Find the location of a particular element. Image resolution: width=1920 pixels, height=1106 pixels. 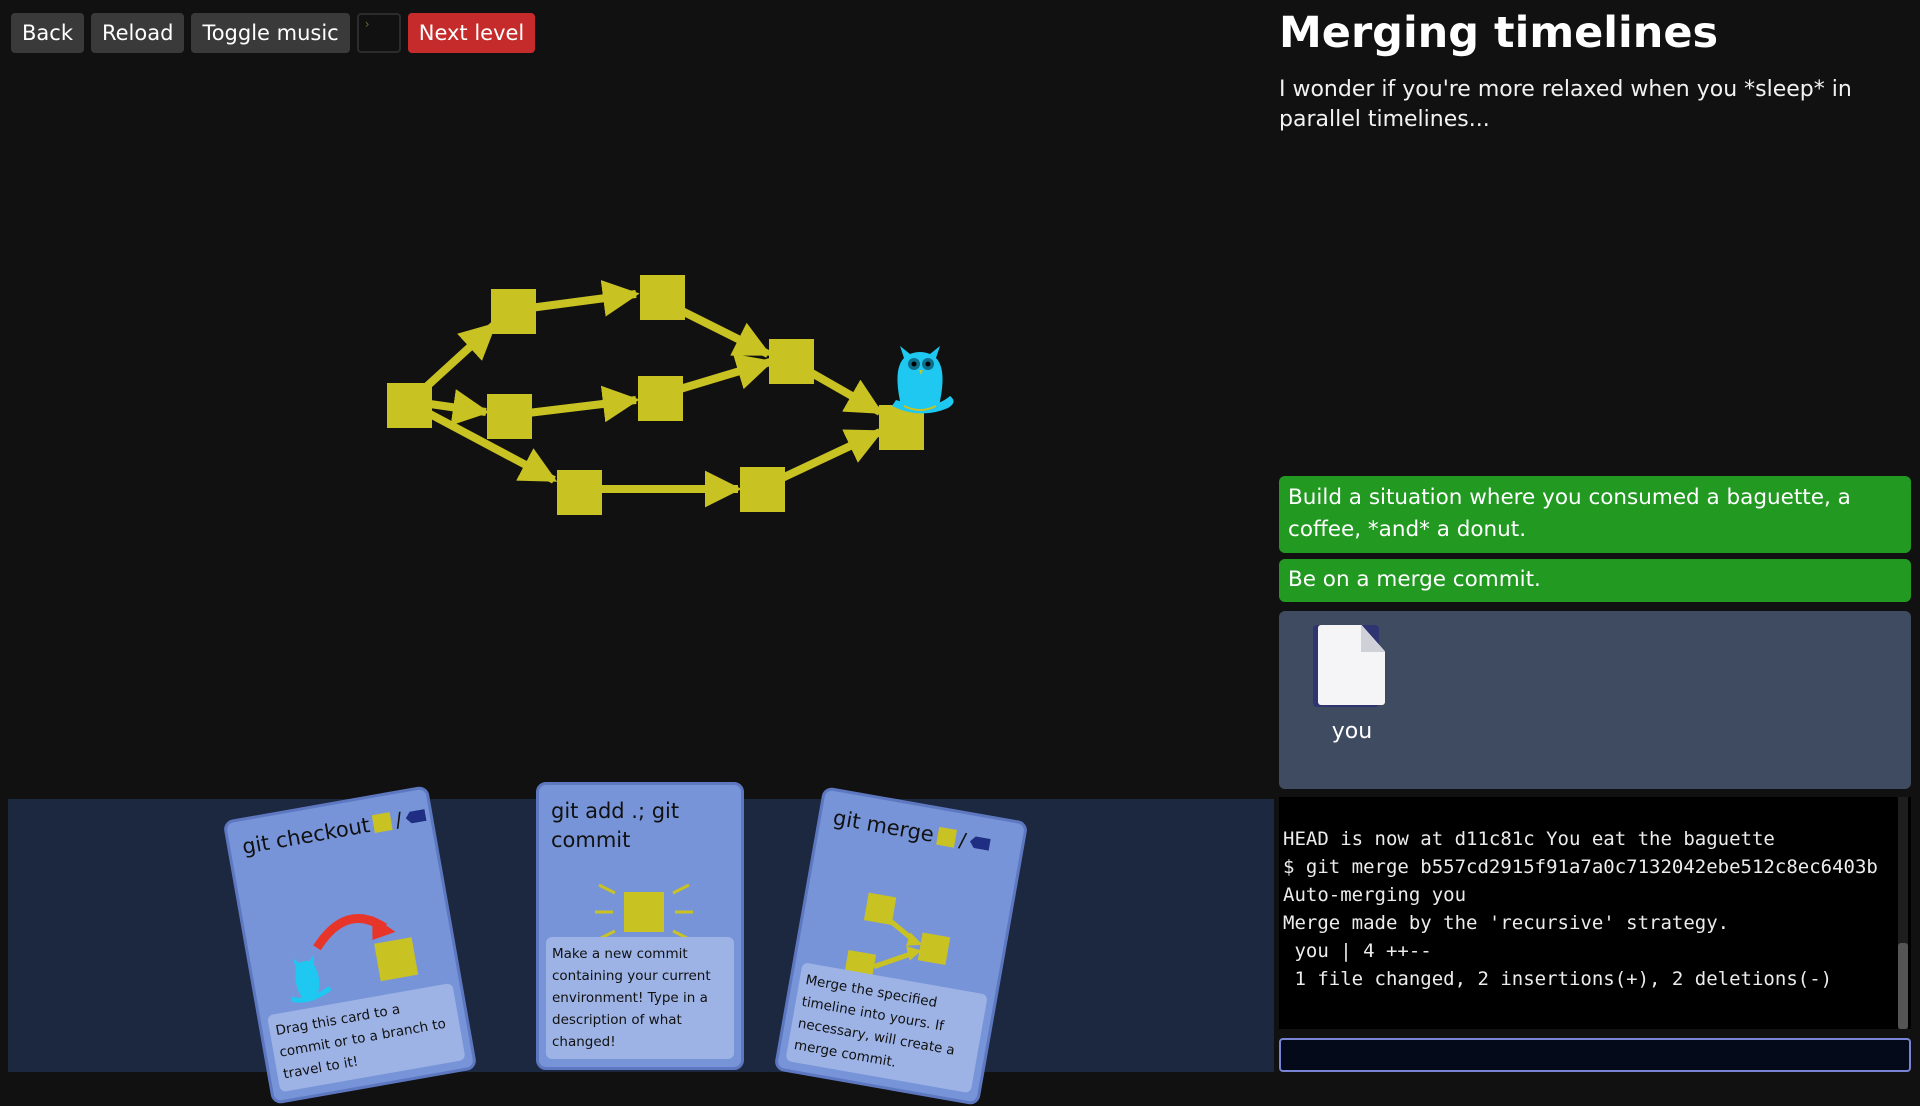

card-title: git add .; git commit is located at coordinates (615, 825).